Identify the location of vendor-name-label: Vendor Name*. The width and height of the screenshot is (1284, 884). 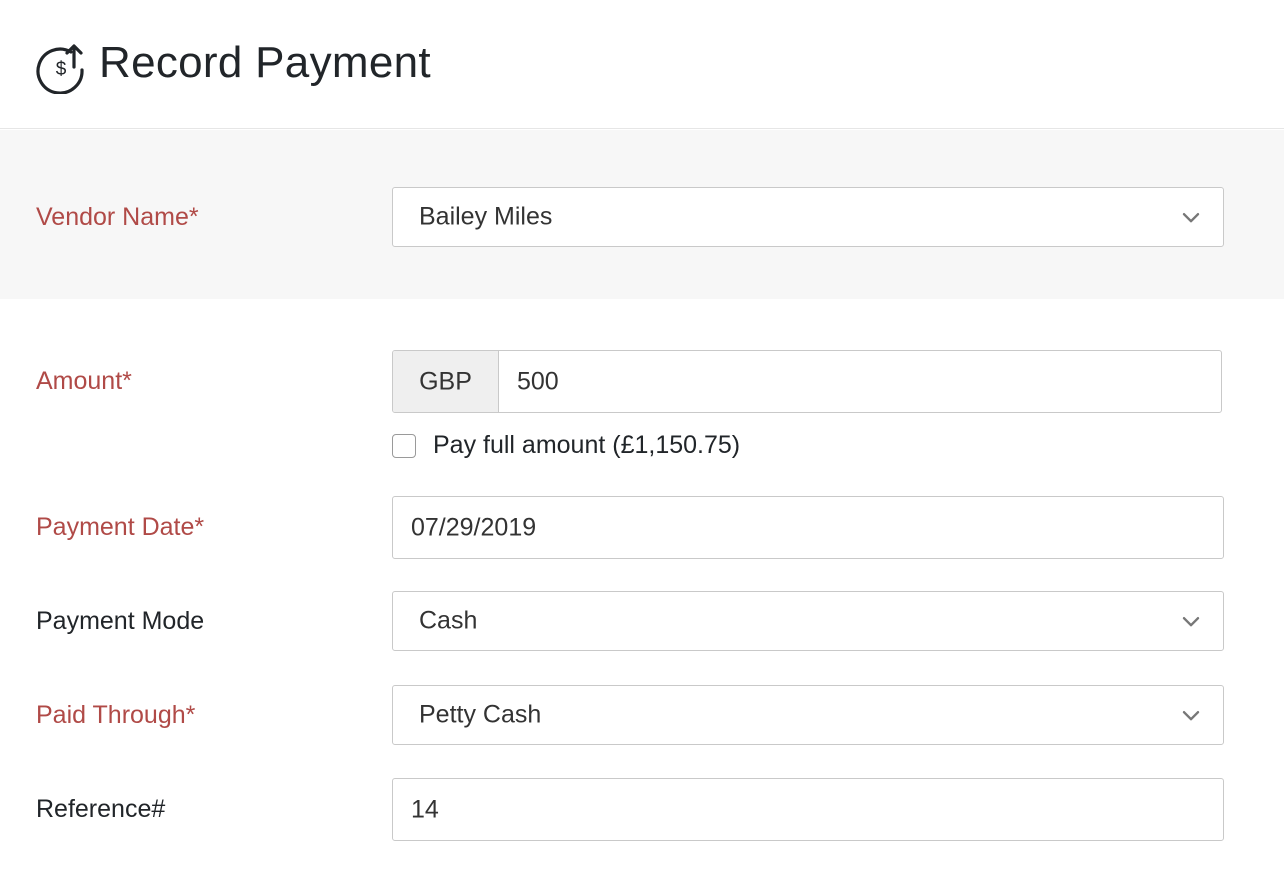
(117, 217).